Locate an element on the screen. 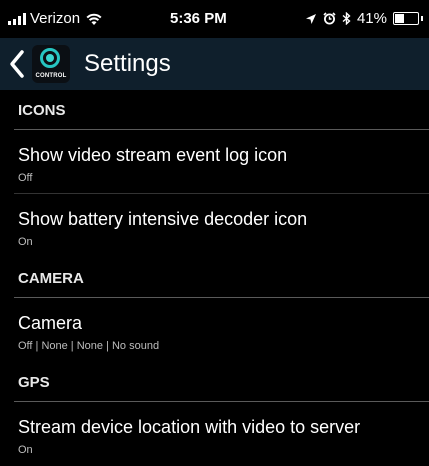  status-bar: Verizon 5:36 PM 41% is located at coordinates (214, 19).